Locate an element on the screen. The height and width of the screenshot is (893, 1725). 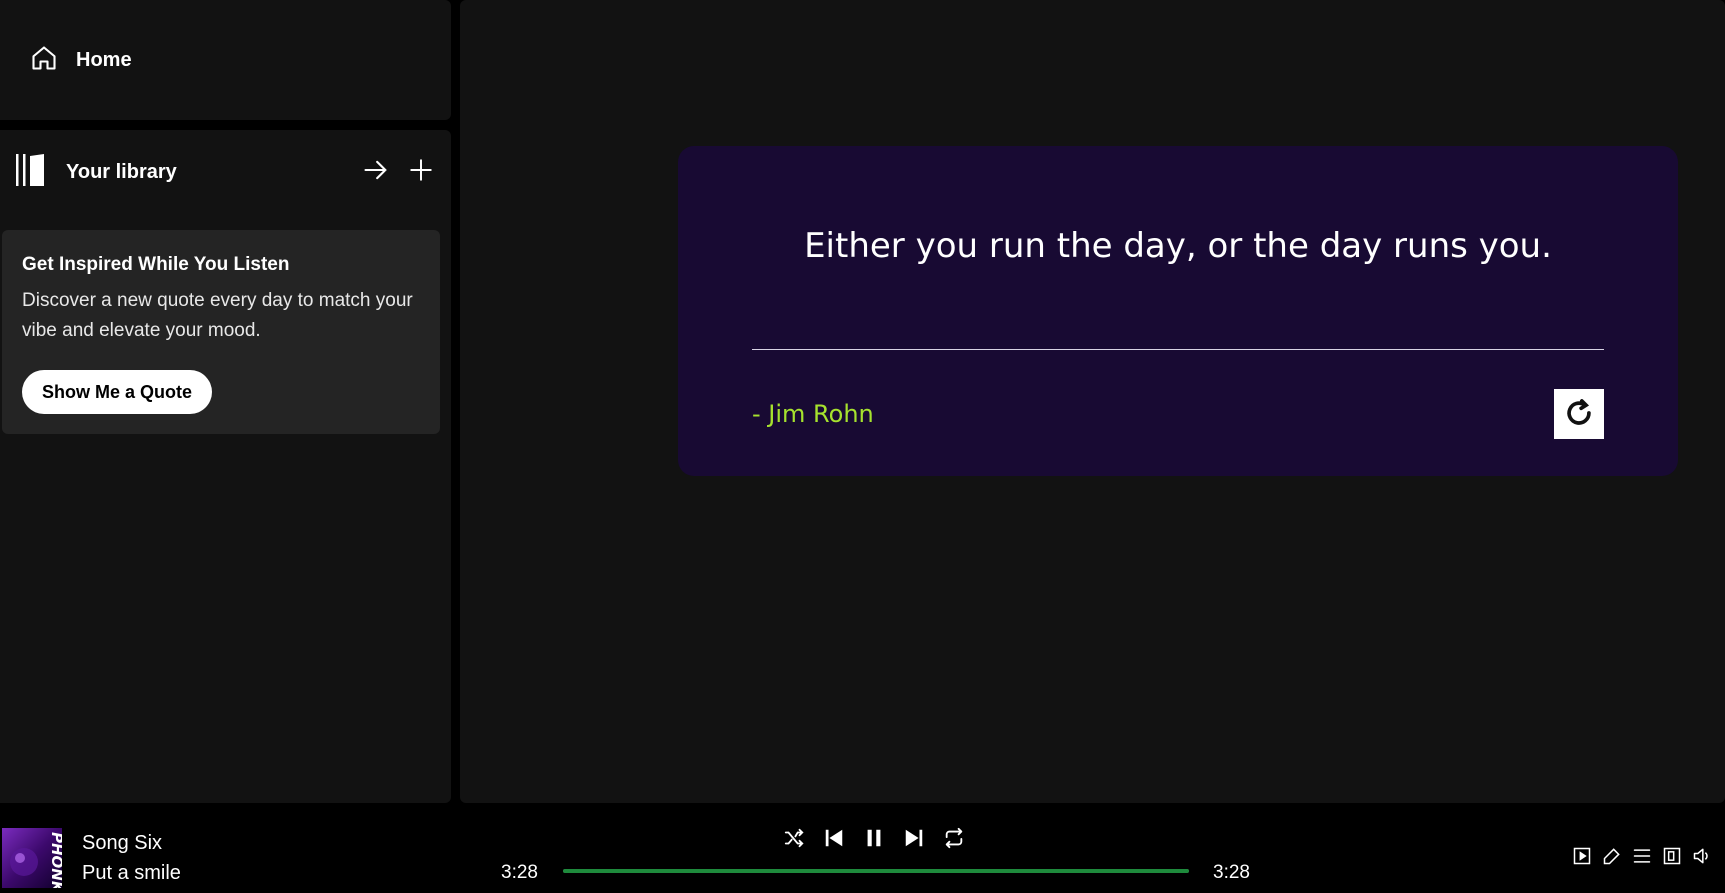
promo-heading: Get Inspired While You Listen is located at coordinates (156, 264).